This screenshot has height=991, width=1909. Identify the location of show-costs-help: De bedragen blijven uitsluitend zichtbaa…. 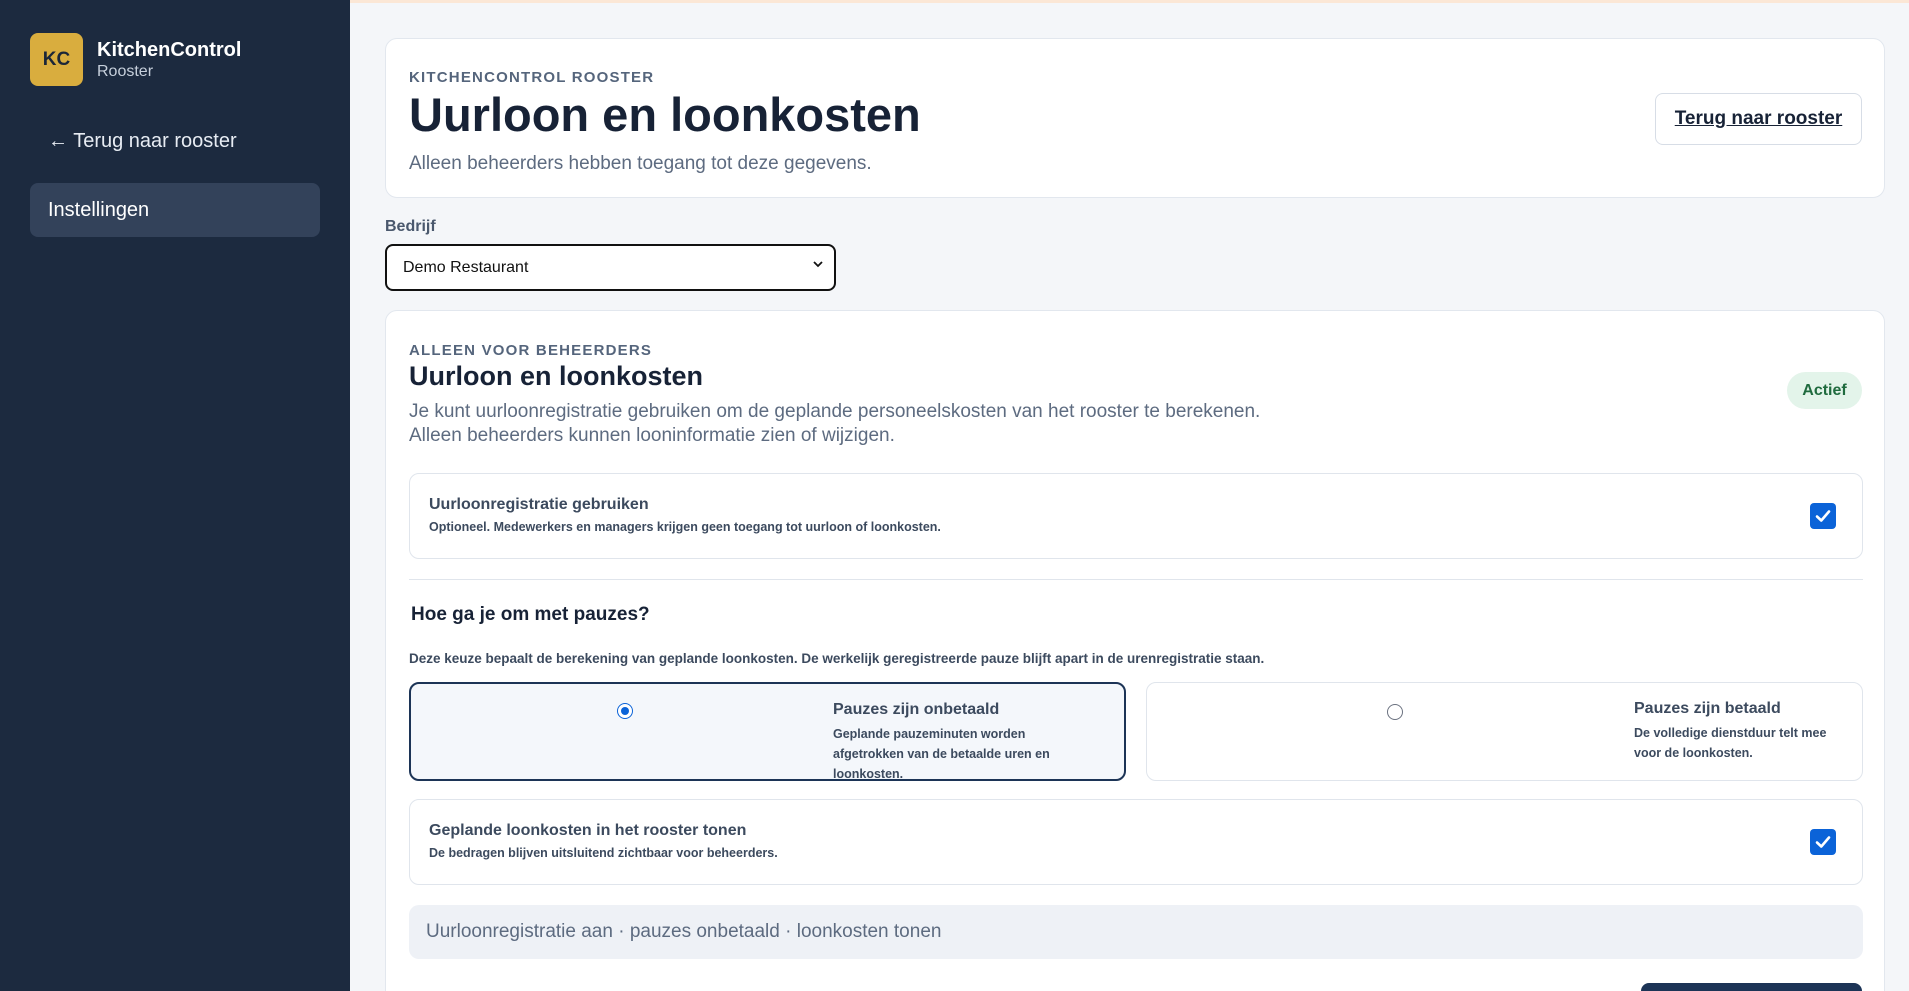
(603, 853).